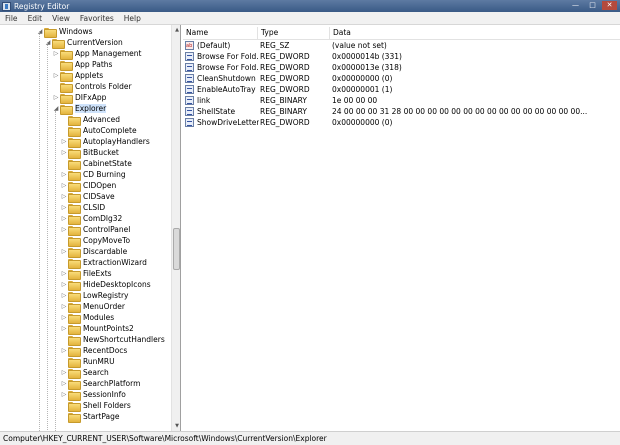 This screenshot has width=620, height=445. Describe the element at coordinates (61, 18) in the screenshot. I see `menu-view: View` at that location.